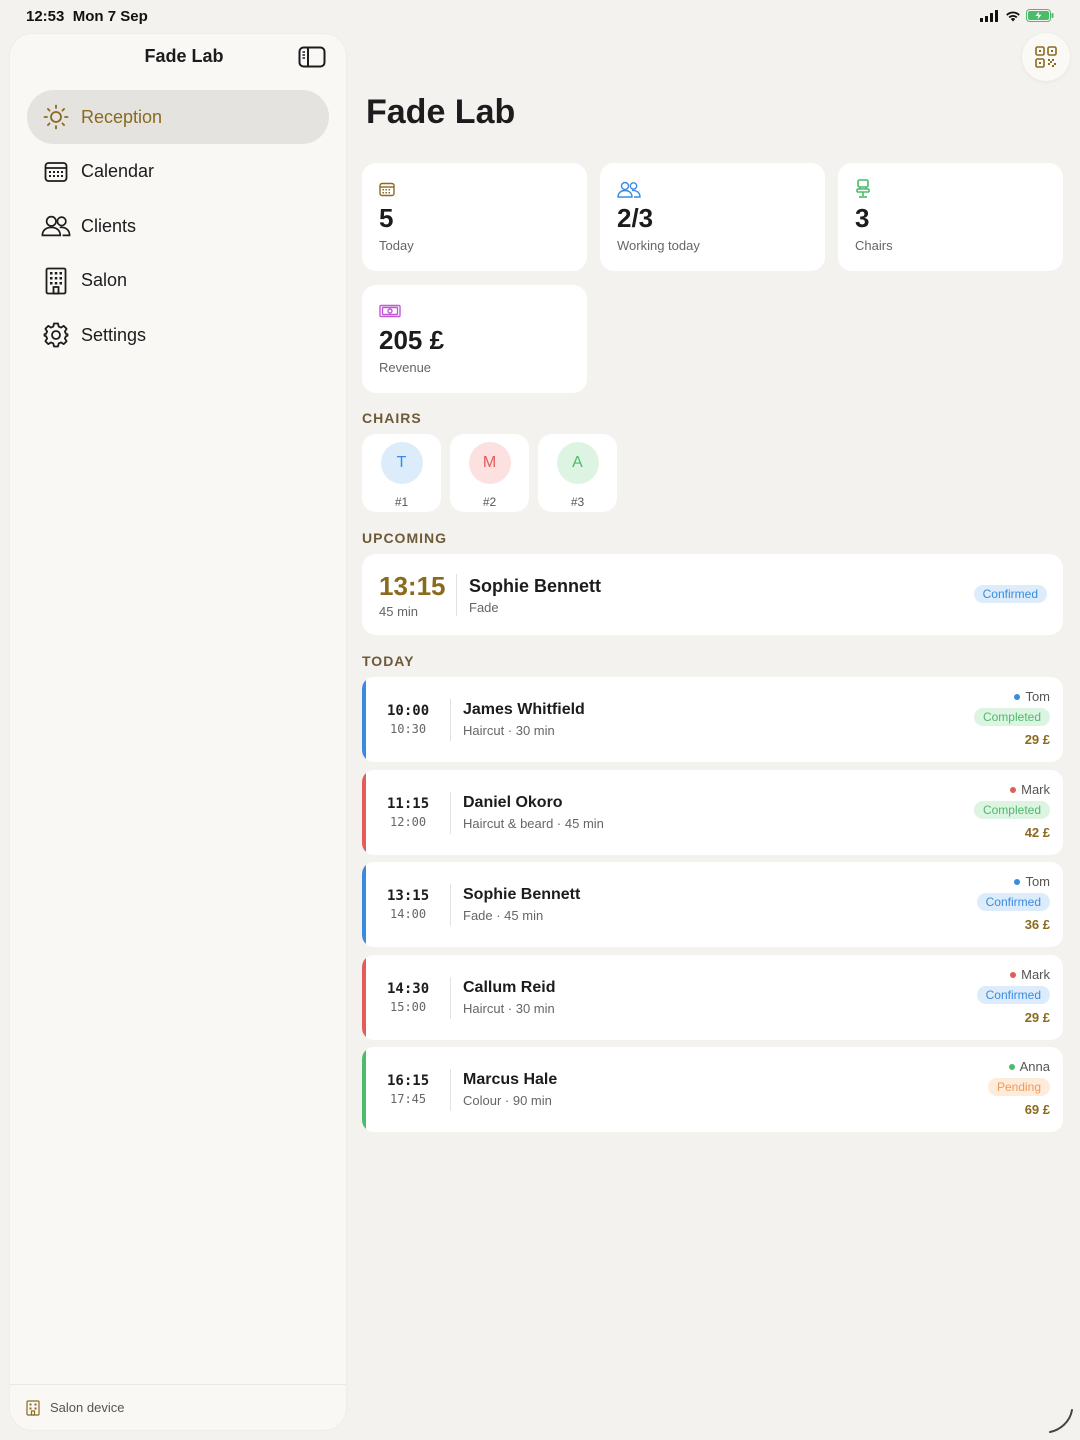 The width and height of the screenshot is (1080, 1440). Describe the element at coordinates (1018, 1087) in the screenshot. I see `status-badge: Pending` at that location.